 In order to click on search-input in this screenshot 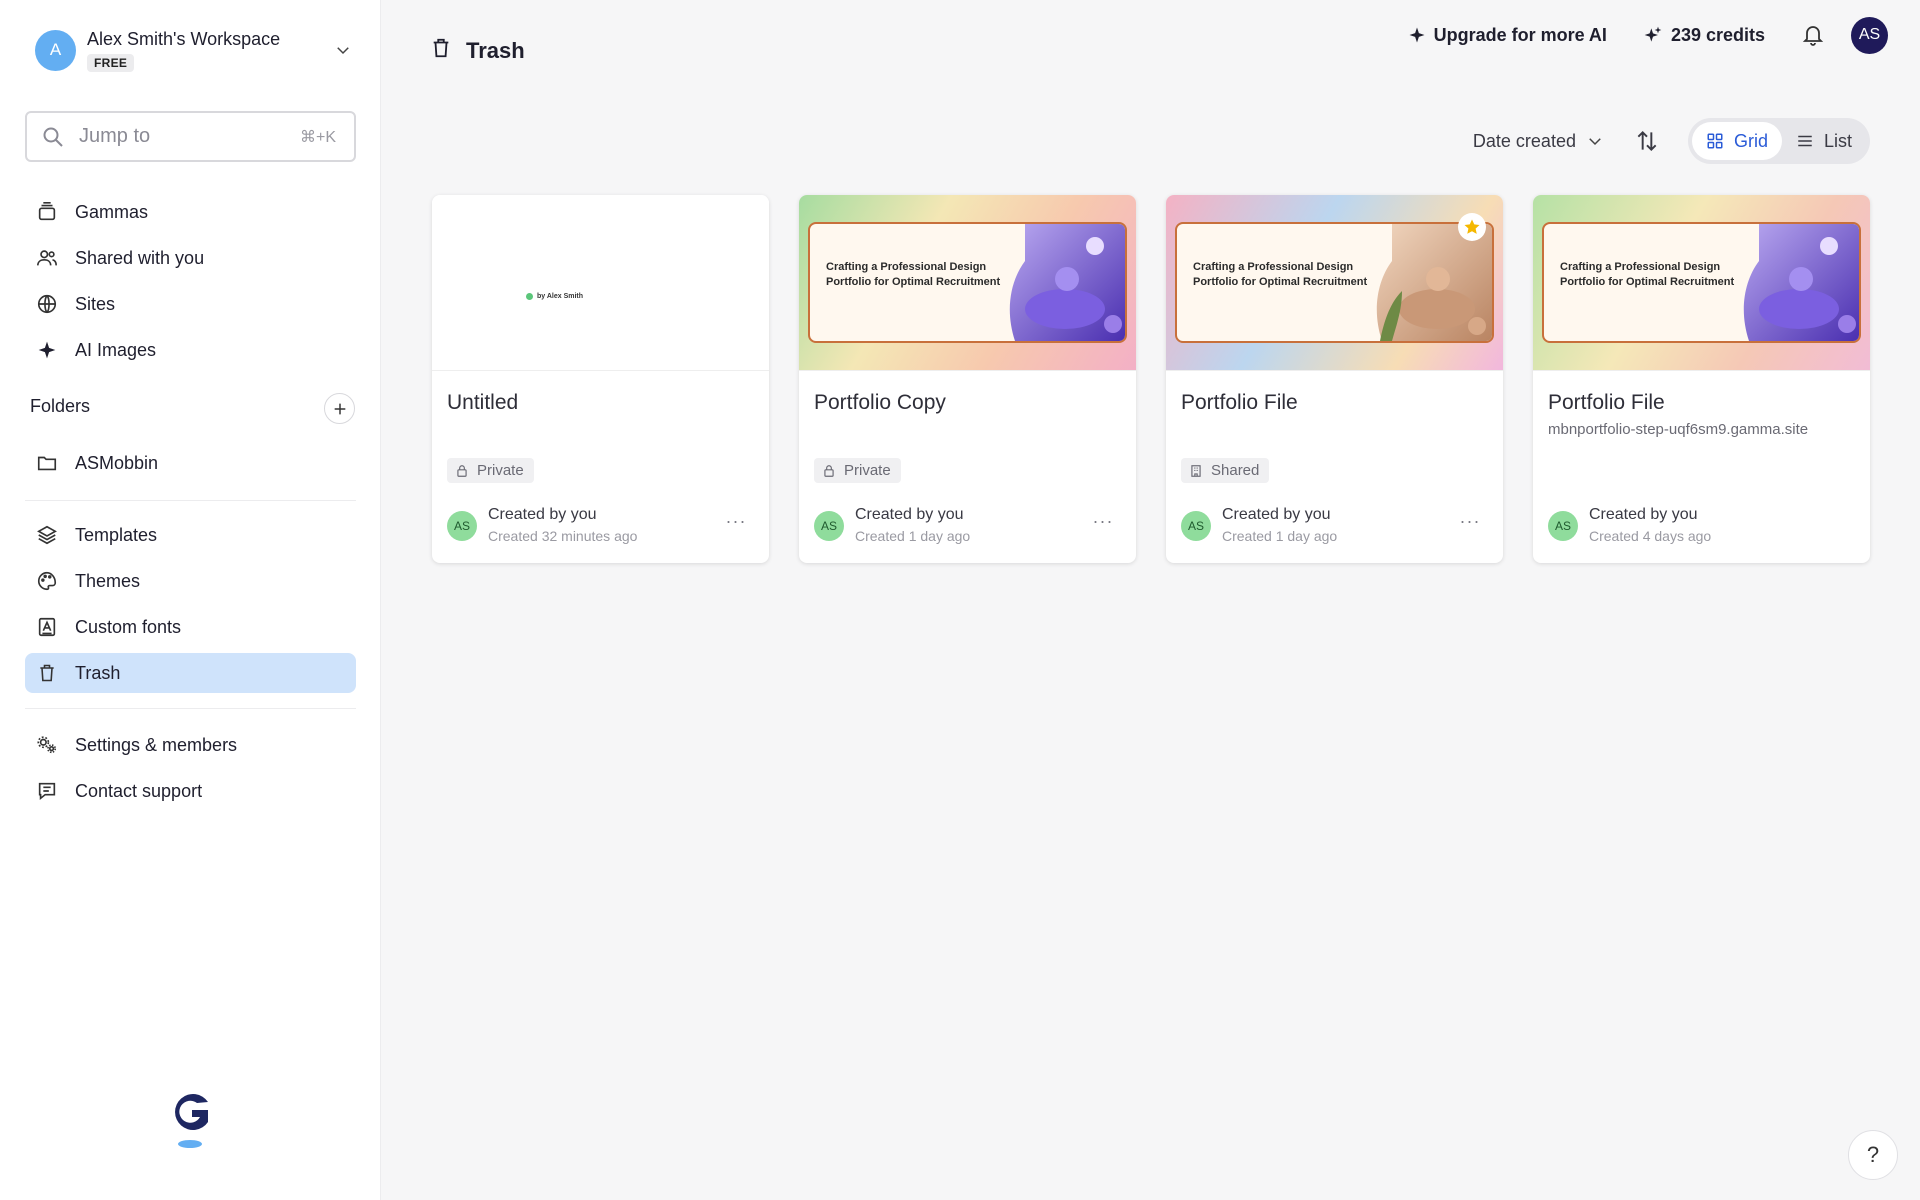, I will do `click(179, 136)`.